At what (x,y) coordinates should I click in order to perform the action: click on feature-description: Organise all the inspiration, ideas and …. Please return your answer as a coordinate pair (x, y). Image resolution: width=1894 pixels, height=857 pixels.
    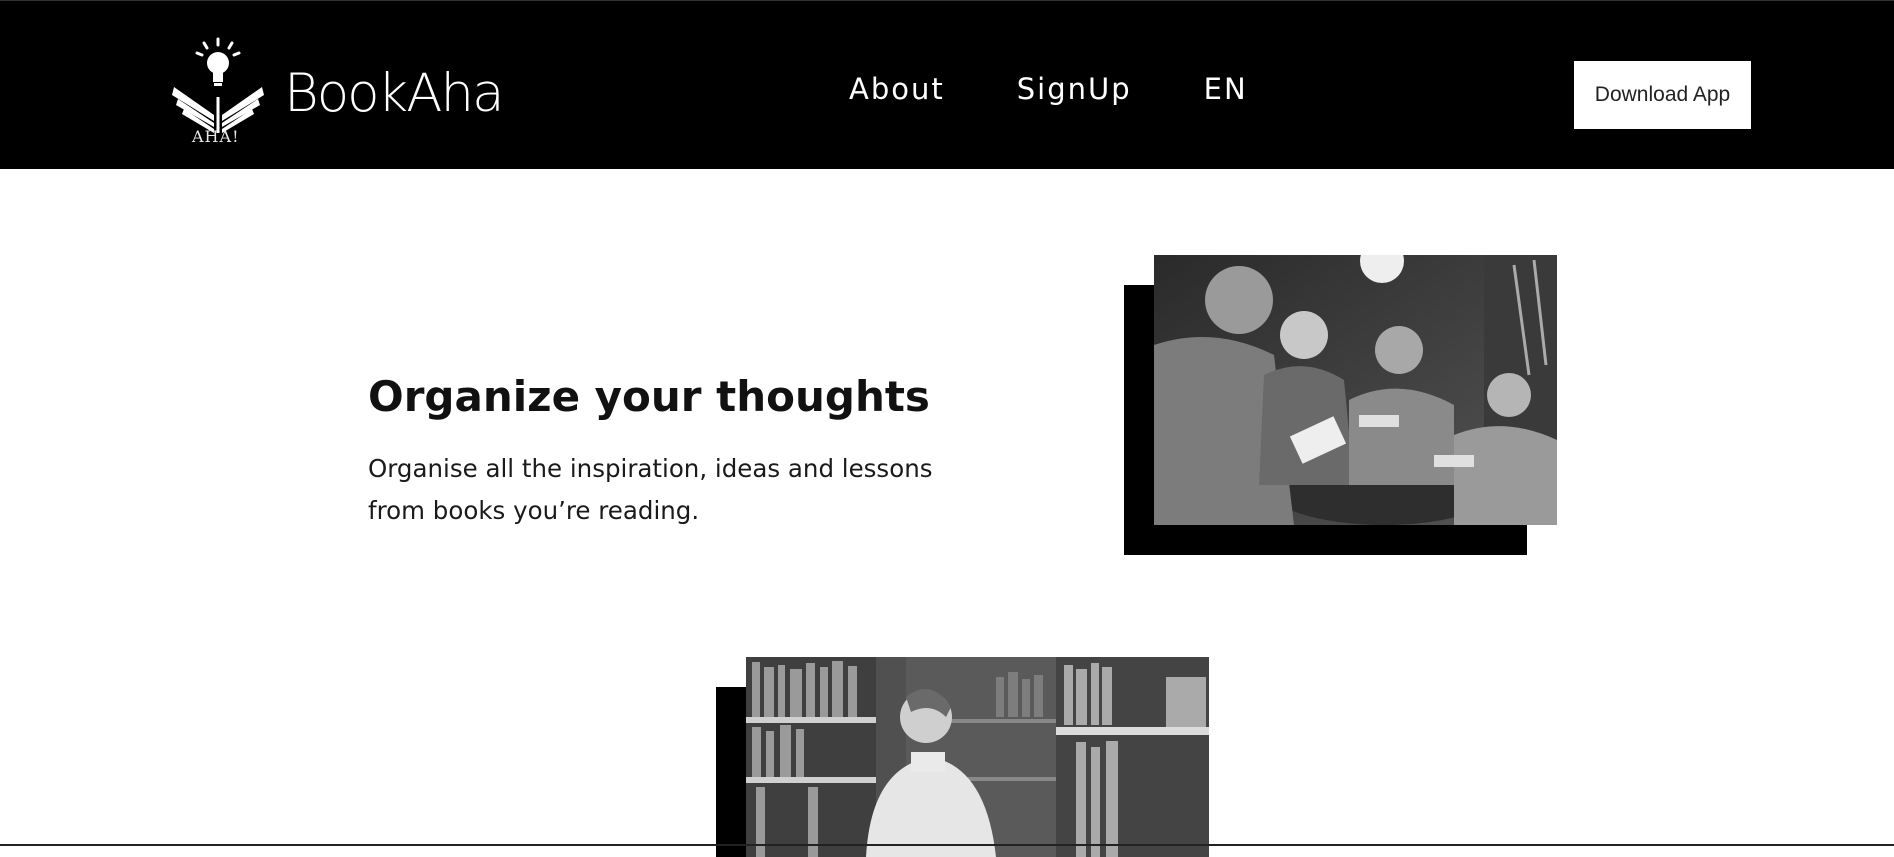
    Looking at the image, I should click on (650, 489).